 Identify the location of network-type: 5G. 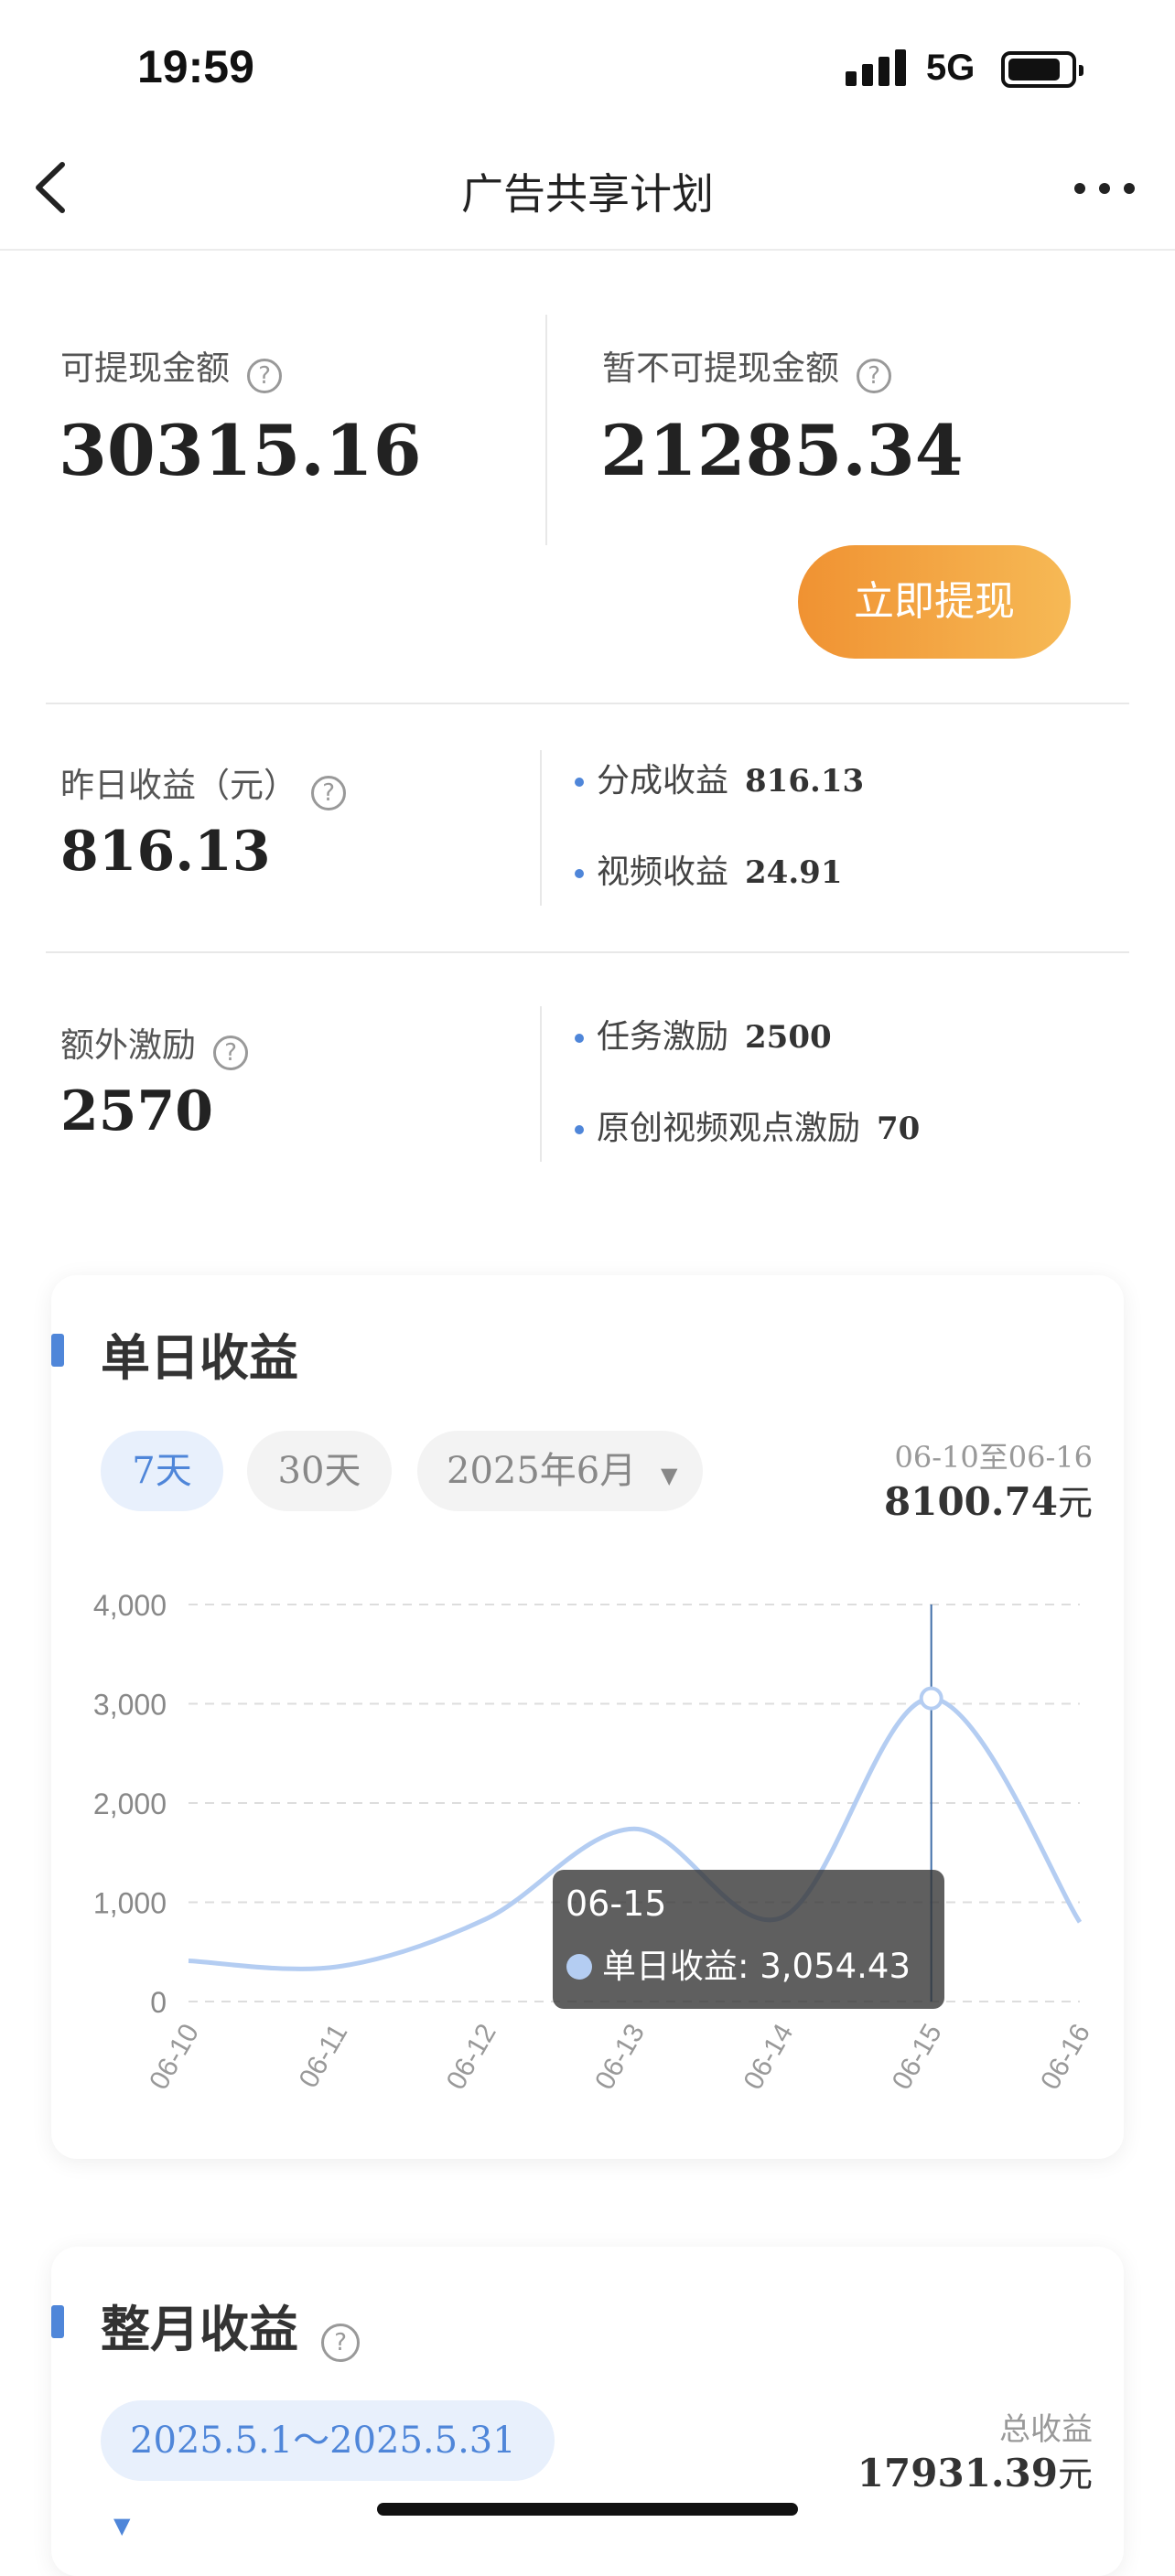
(951, 68).